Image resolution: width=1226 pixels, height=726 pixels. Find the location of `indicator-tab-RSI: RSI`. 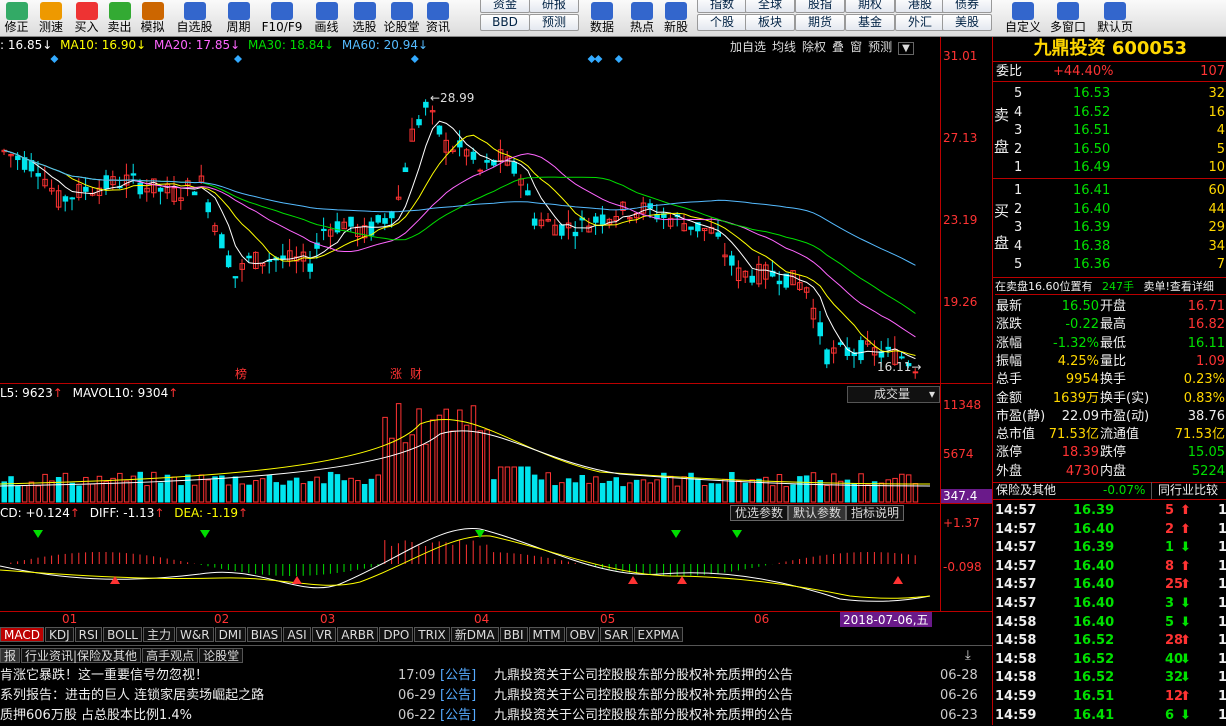

indicator-tab-RSI: RSI is located at coordinates (88, 634).